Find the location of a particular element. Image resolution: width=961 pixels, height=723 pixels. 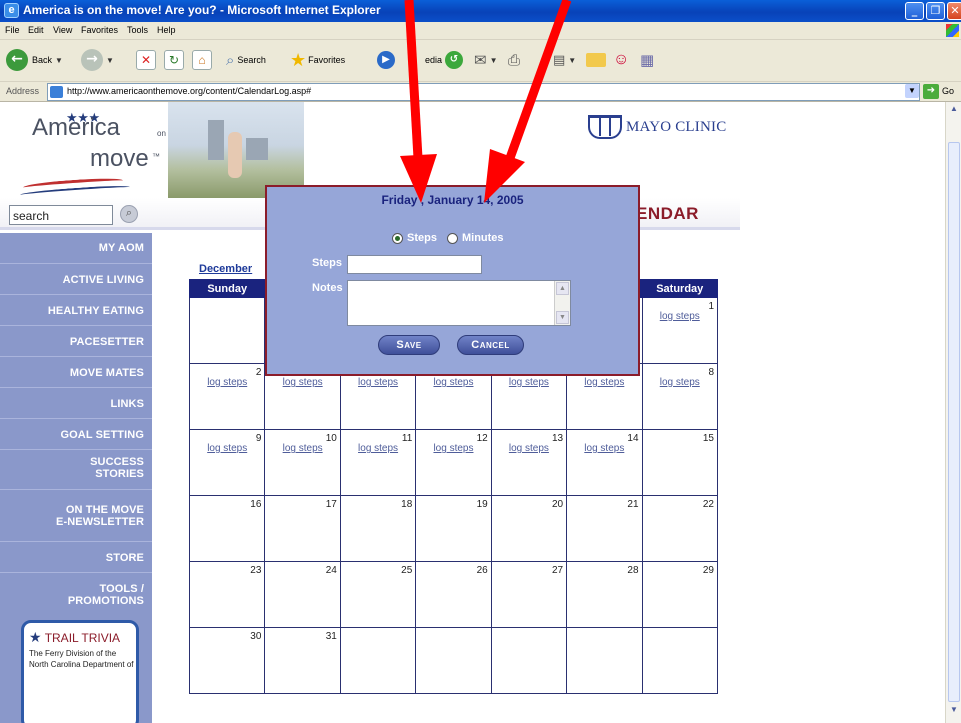

day-number: 25 is located at coordinates (407, 570).